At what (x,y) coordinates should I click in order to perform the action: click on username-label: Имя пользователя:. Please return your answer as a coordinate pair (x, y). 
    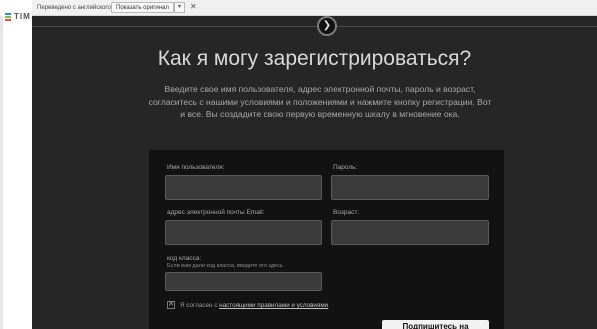
    Looking at the image, I should click on (196, 167).